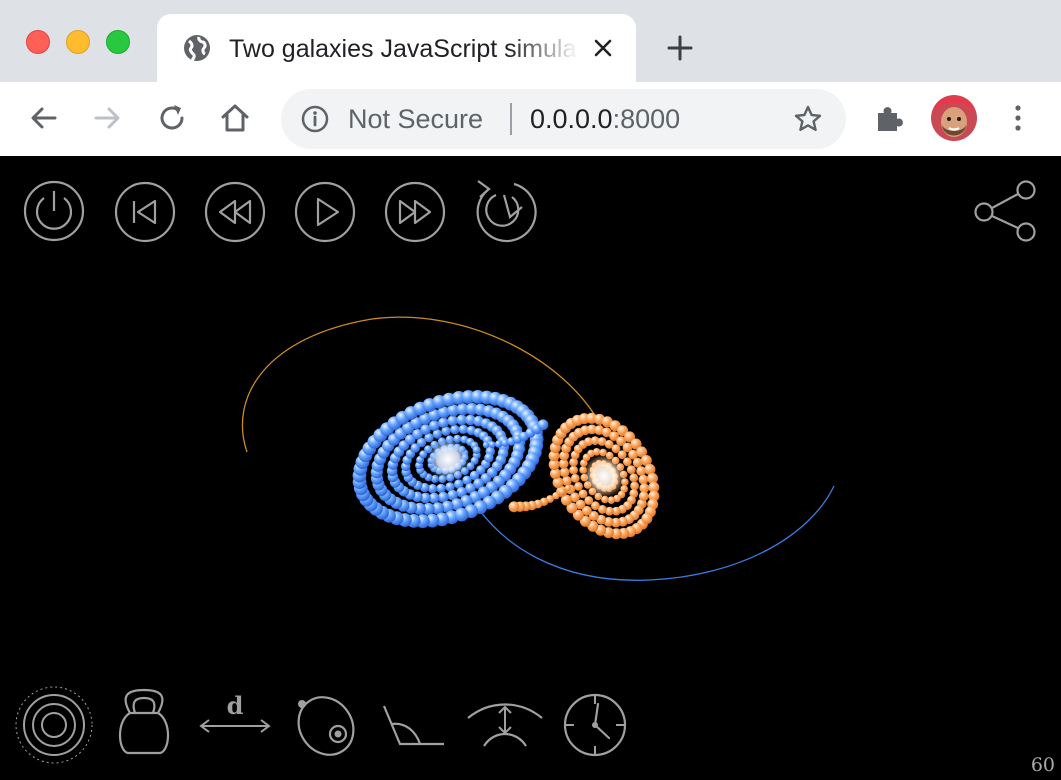 This screenshot has width=1061, height=780. I want to click on new-tab-icon, so click(680, 48).